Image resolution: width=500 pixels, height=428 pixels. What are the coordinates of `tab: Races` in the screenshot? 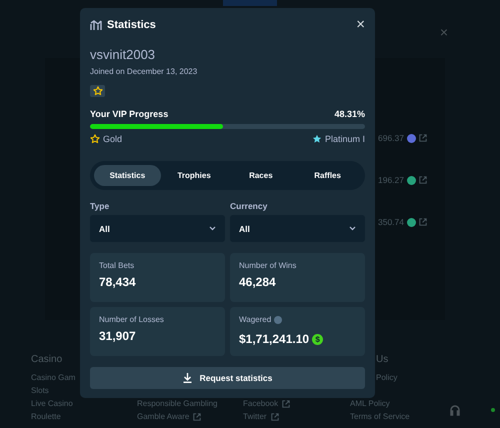 It's located at (261, 175).